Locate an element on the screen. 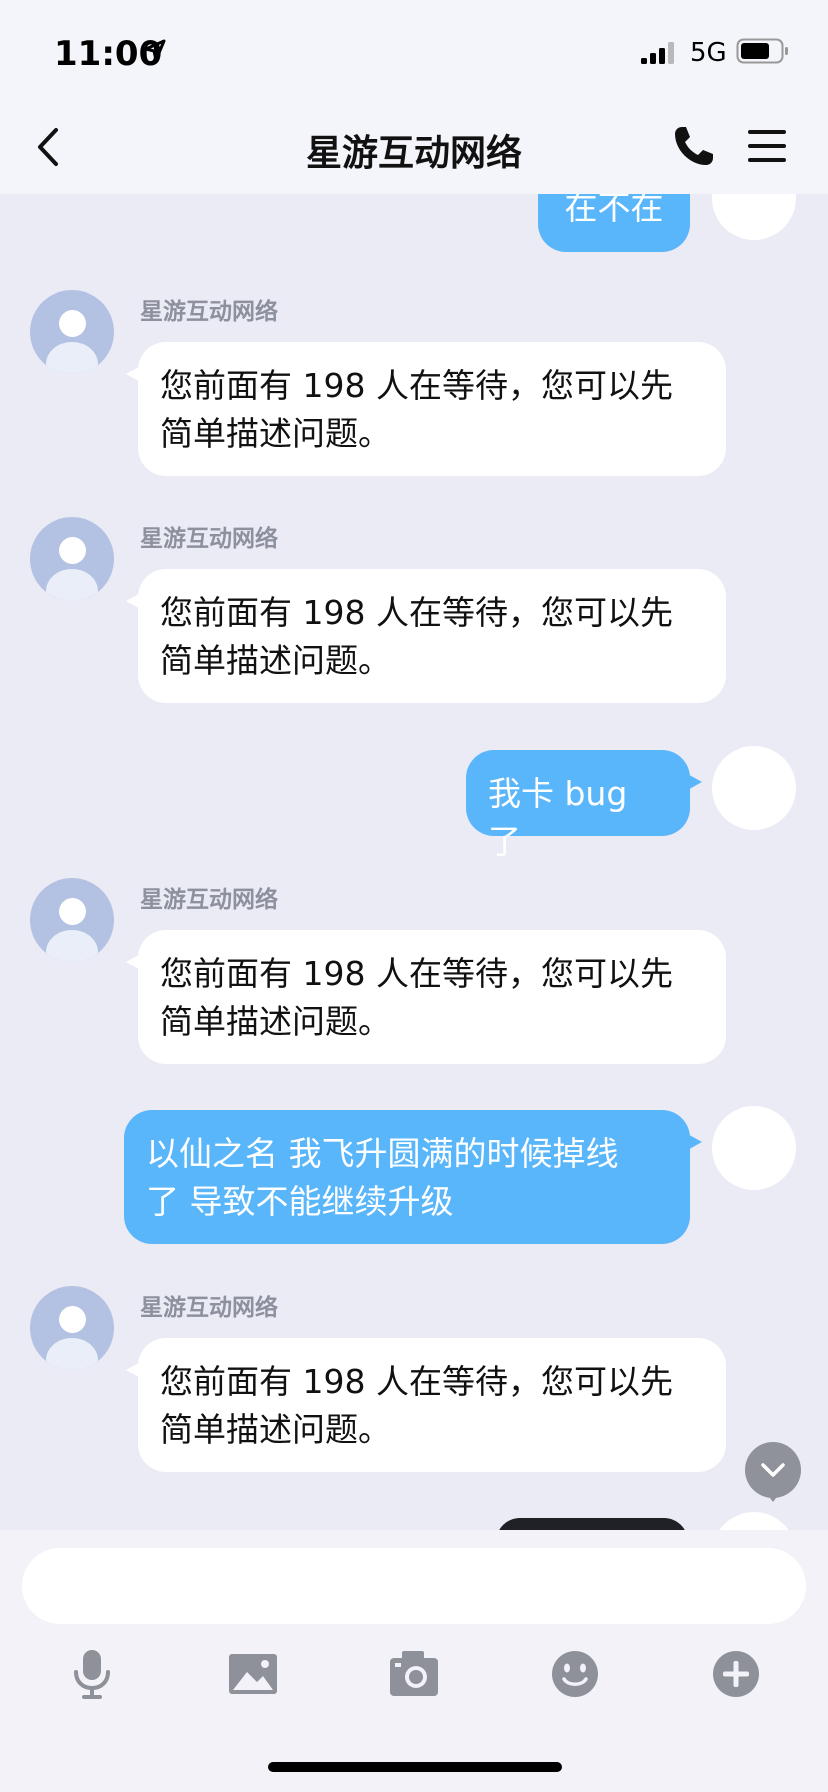 This screenshot has height=1792, width=828. composer is located at coordinates (414, 1661).